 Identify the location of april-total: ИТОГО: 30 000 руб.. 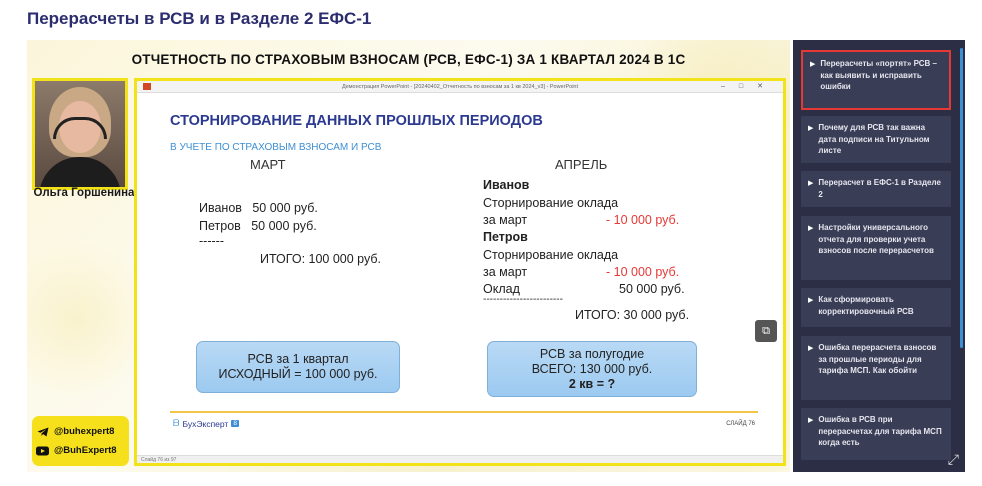
(632, 315).